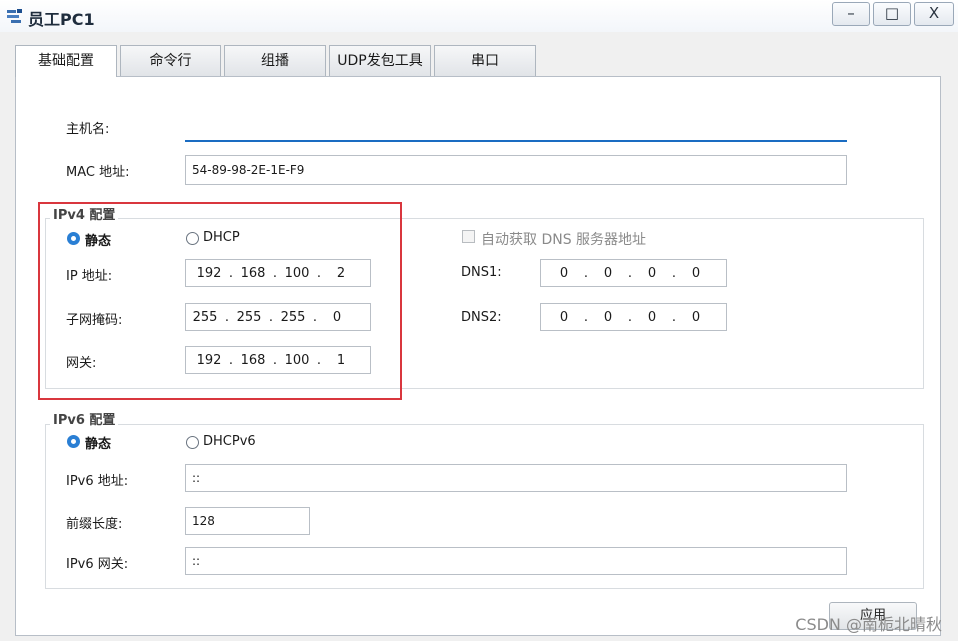 This screenshot has height=641, width=958. Describe the element at coordinates (66, 61) in the screenshot. I see `tab-basic-config: 基础配置` at that location.